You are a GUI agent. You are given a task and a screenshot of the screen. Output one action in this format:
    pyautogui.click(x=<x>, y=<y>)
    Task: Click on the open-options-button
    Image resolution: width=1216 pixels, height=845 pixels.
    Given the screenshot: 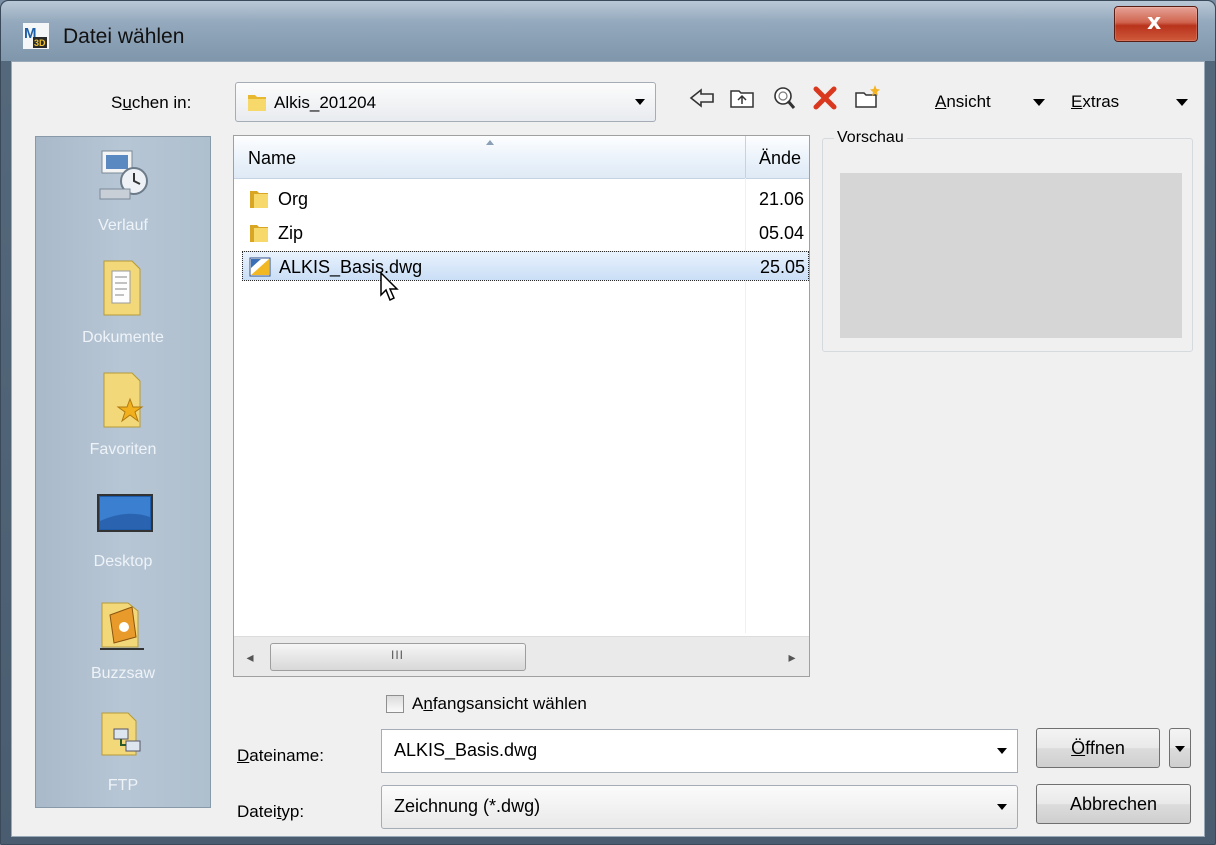 What is the action you would take?
    pyautogui.click(x=1180, y=748)
    